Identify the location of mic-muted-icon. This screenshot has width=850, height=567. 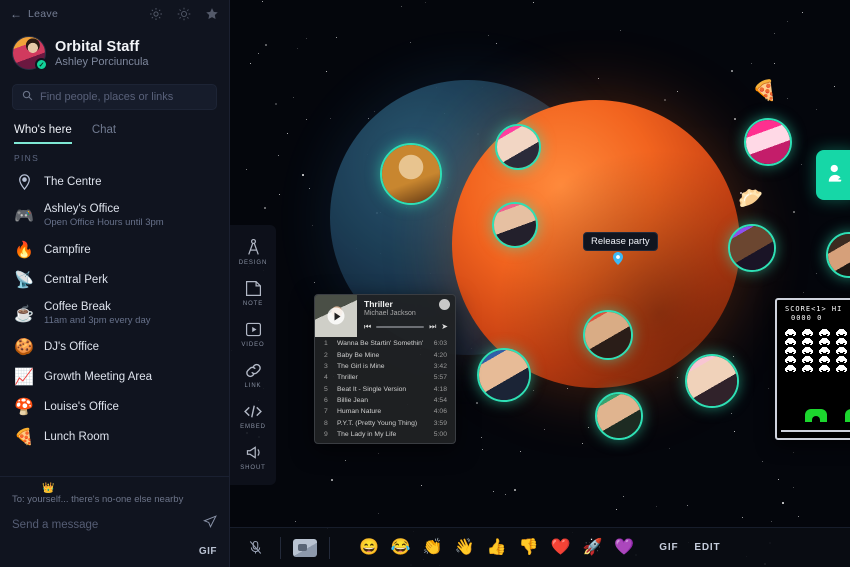
(255, 548).